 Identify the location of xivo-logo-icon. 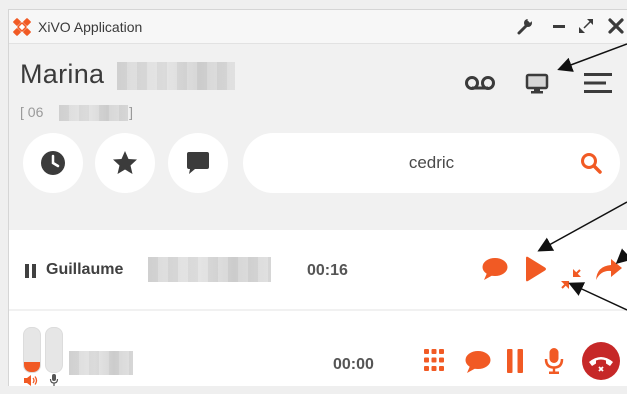
(22, 27).